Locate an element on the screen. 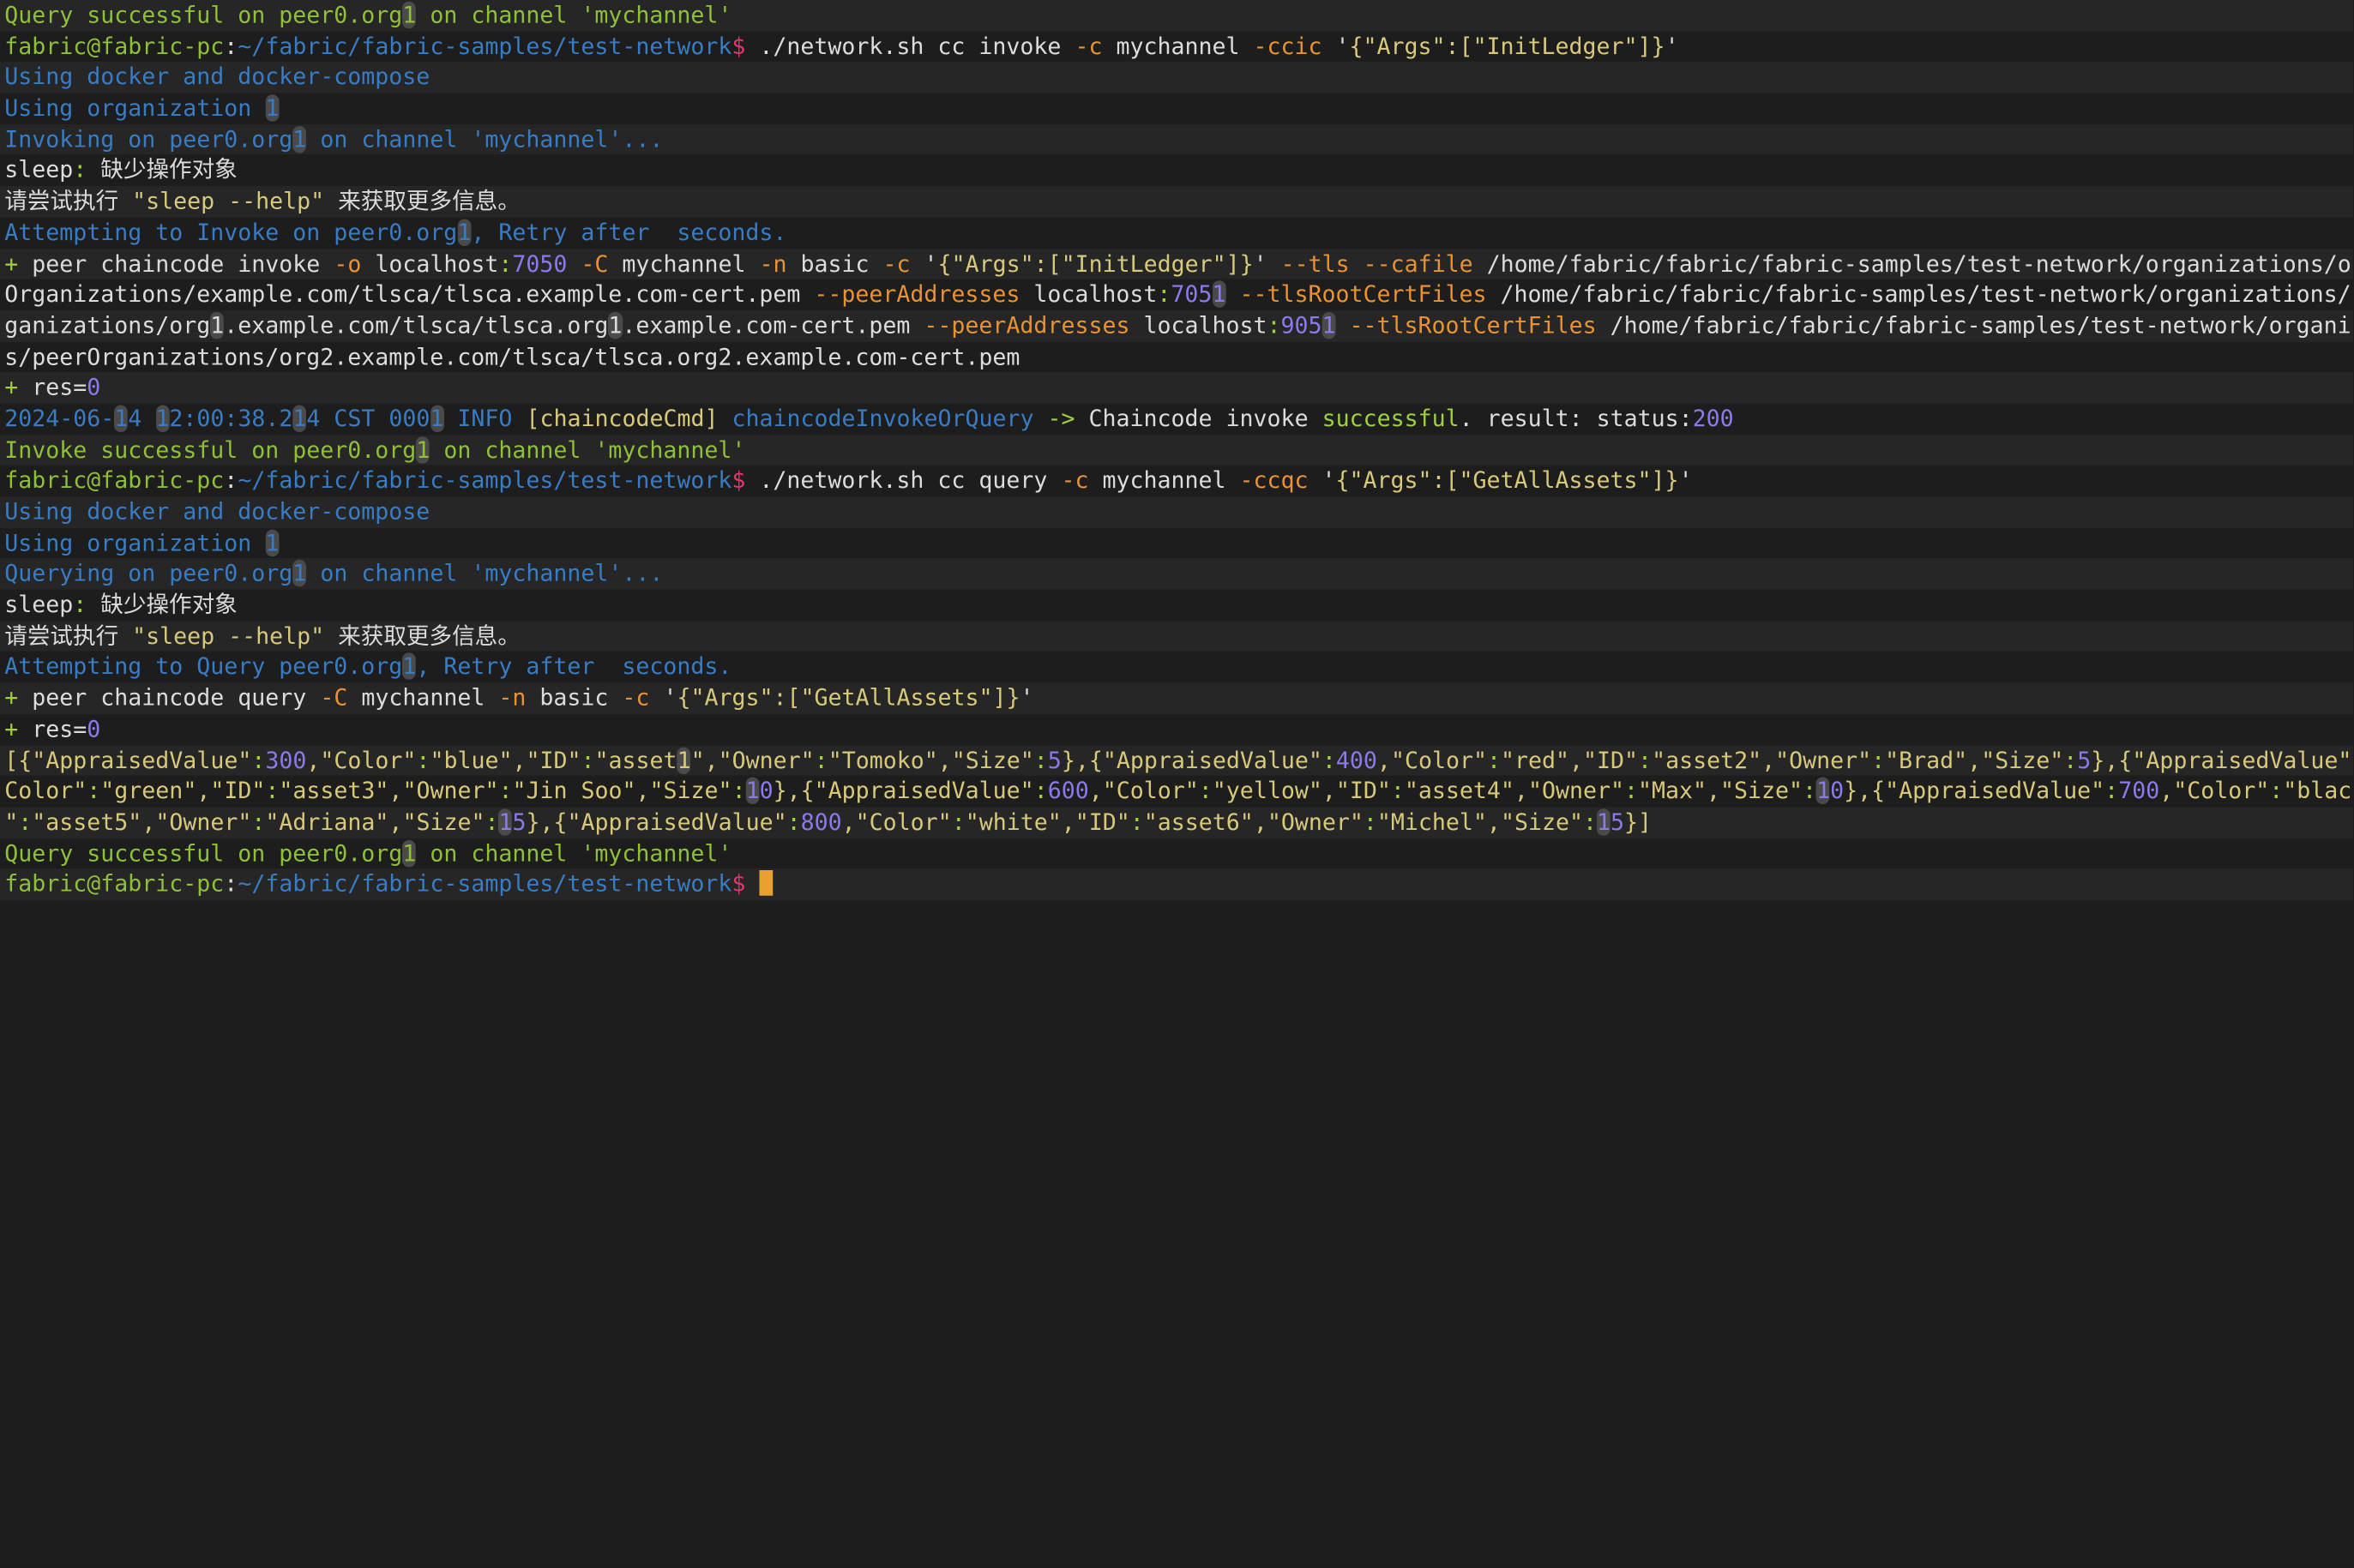 The height and width of the screenshot is (1568, 2354). text-span: {"Args":["GetAllAssets"]} is located at coordinates (1507, 480).